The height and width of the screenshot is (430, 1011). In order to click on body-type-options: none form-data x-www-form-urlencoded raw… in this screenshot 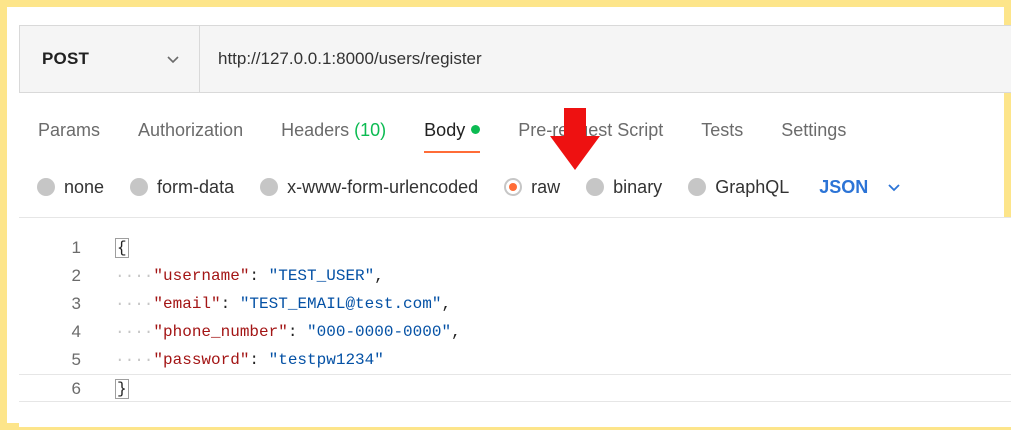, I will do `click(469, 187)`.